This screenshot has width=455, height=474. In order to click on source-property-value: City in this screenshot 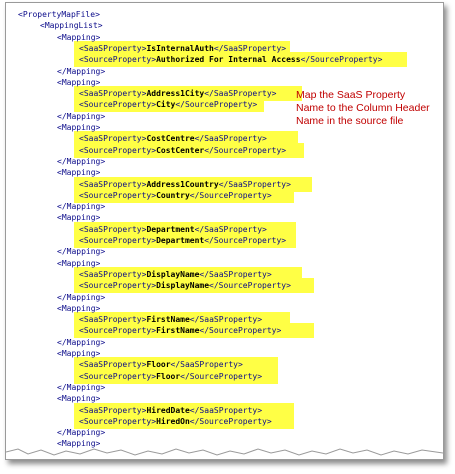, I will do `click(166, 105)`.